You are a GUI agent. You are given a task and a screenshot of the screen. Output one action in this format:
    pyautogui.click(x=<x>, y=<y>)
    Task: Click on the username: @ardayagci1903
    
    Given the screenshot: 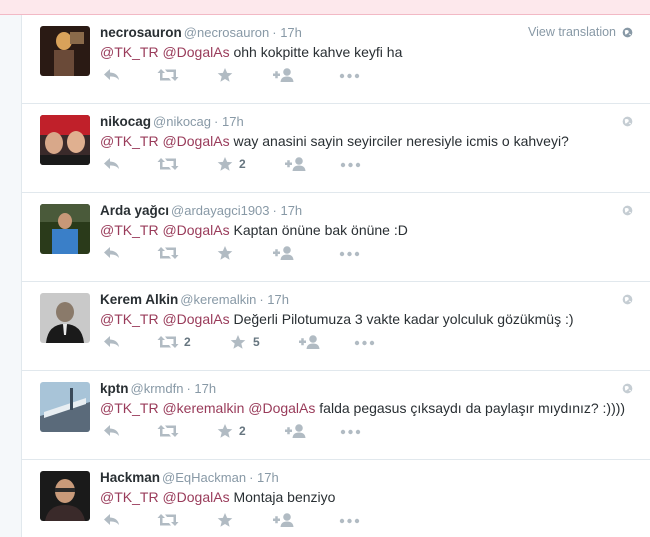 What is the action you would take?
    pyautogui.click(x=220, y=210)
    